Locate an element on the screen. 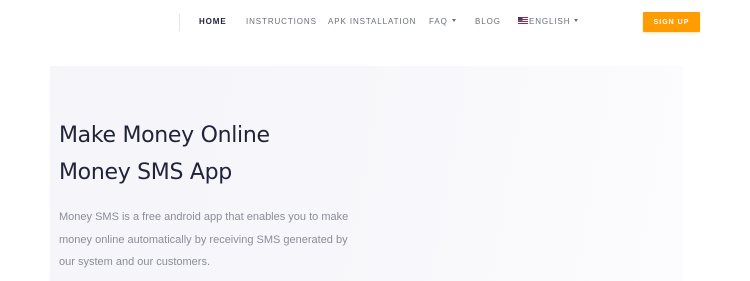 The image size is (750, 281). us-flag-icon is located at coordinates (523, 21).